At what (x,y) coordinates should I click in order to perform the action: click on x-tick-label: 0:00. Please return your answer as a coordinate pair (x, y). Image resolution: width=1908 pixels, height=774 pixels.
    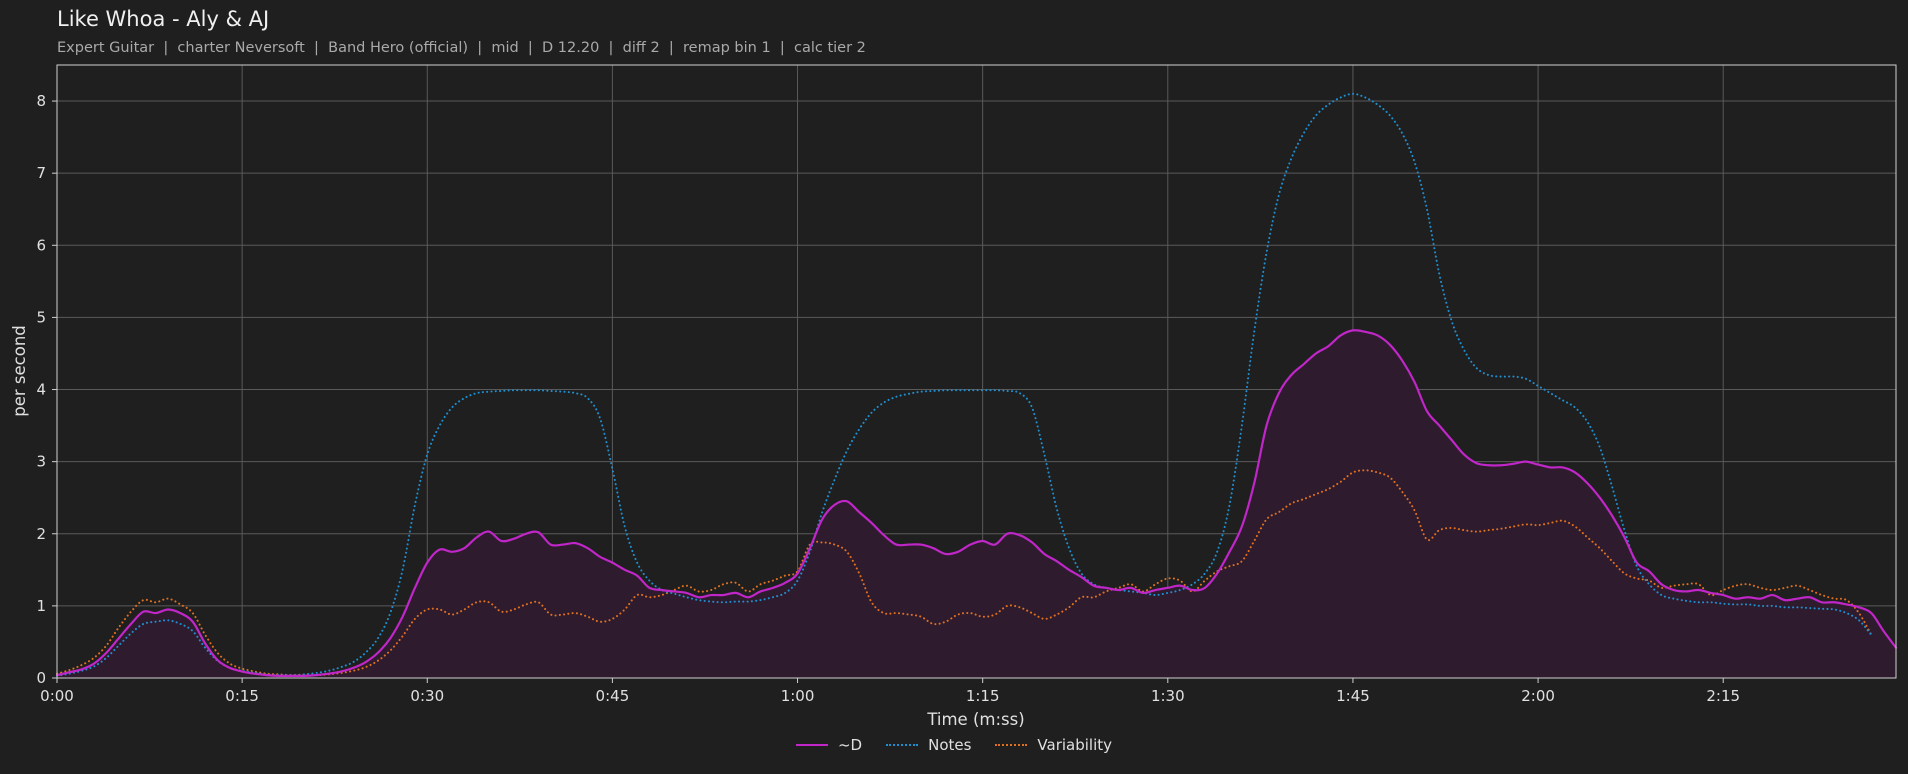
    Looking at the image, I should click on (57, 696).